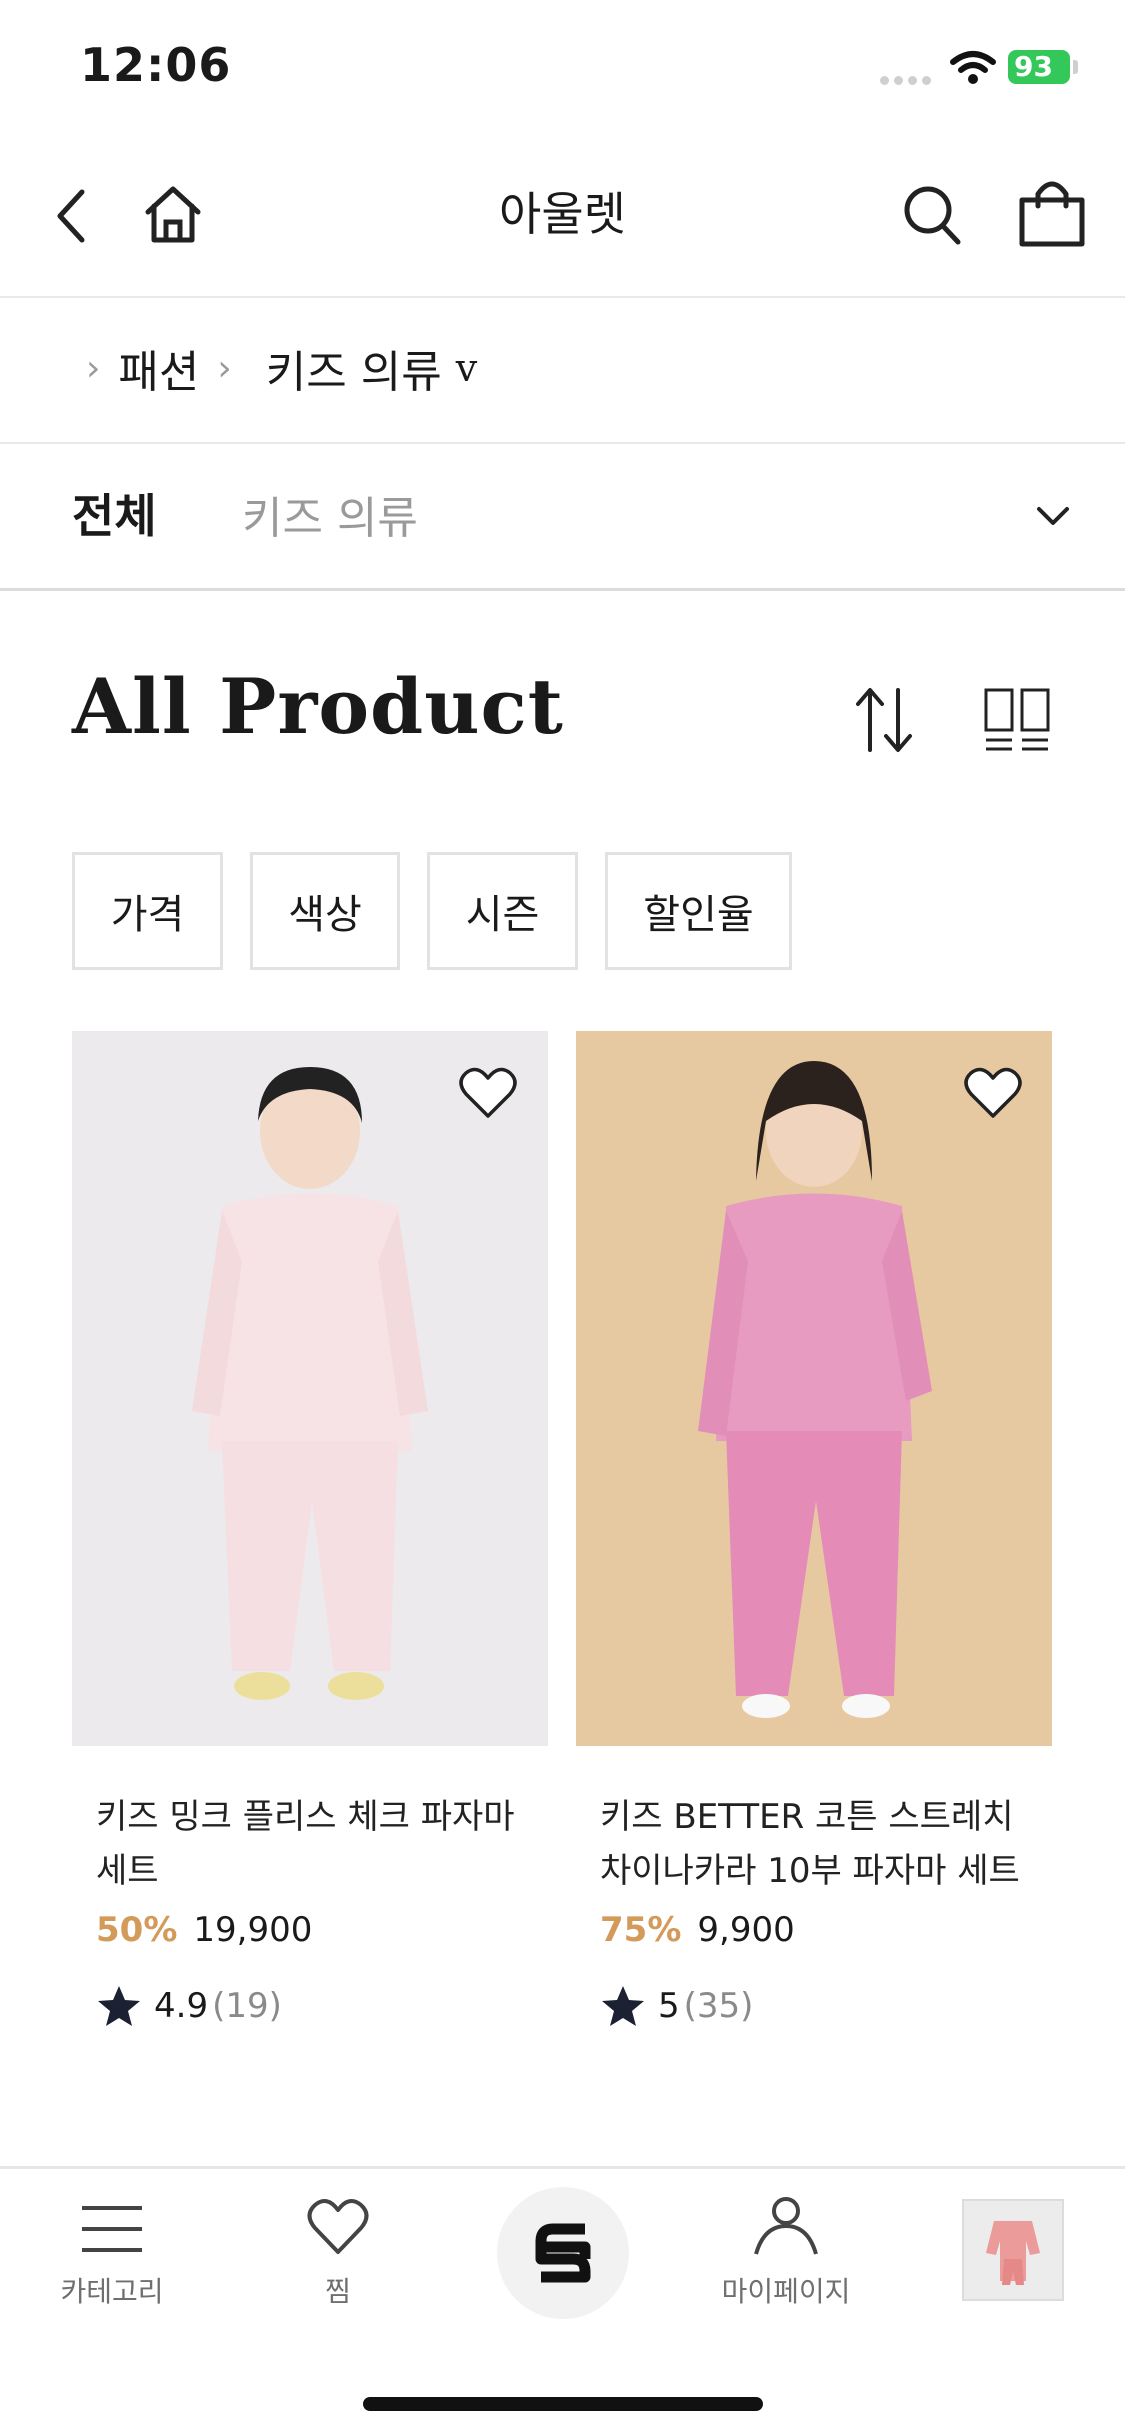 This screenshot has width=1125, height=2436. Describe the element at coordinates (810, 1844) in the screenshot. I see `product-title: 키즈 BETTER 코튼 스트레치 차이나카라 10부 파자마 세트` at that location.